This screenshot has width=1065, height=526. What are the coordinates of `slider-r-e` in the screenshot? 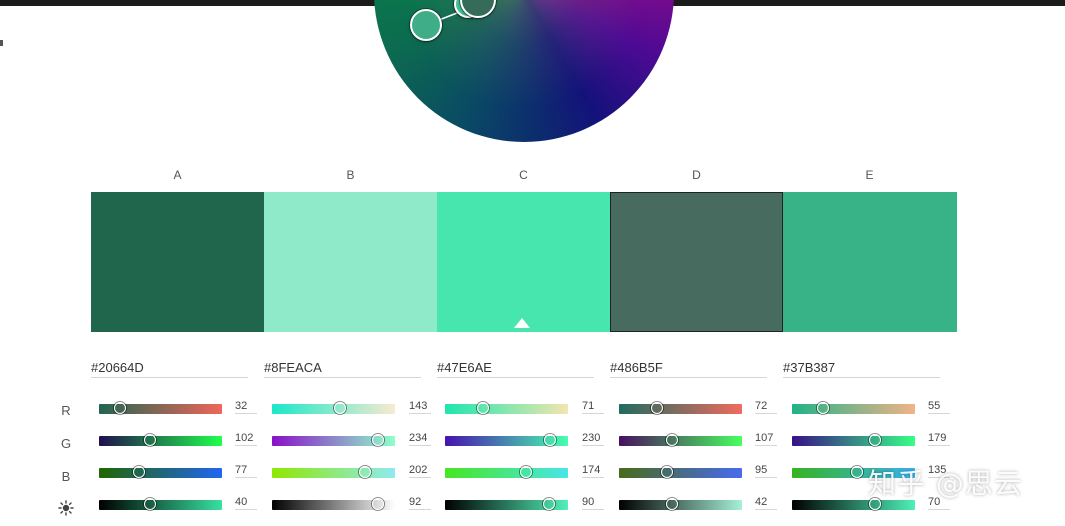 It's located at (853, 408).